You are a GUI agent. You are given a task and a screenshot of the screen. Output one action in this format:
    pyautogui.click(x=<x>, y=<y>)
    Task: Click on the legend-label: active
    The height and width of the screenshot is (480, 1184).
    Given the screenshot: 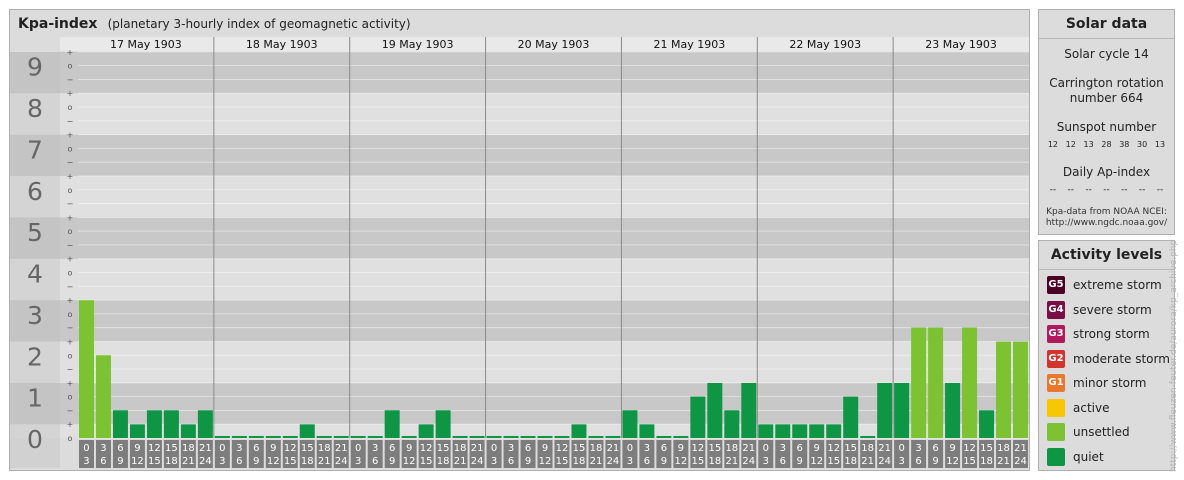 What is the action you would take?
    pyautogui.click(x=1091, y=407)
    